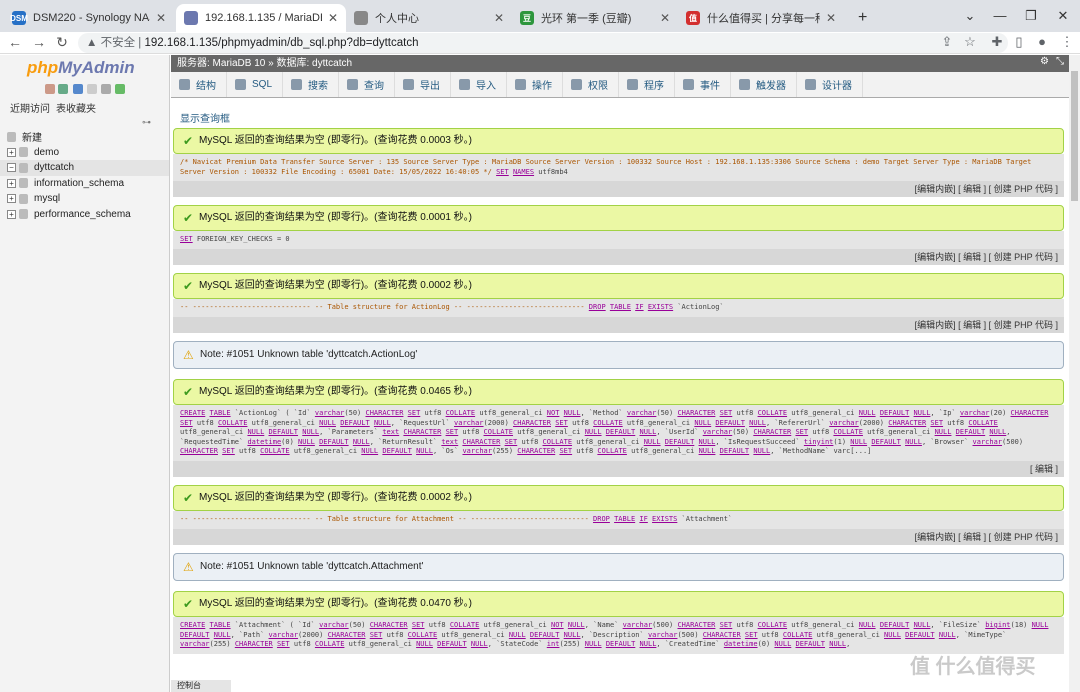 Image resolution: width=1080 pixels, height=692 pixels. I want to click on globe-icon, so click(361, 18).